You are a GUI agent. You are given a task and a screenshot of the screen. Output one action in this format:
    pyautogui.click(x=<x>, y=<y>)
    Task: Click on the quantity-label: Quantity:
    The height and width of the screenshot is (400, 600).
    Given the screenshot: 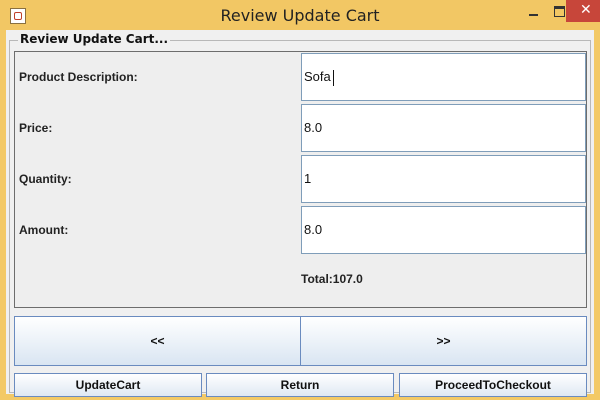 What is the action you would take?
    pyautogui.click(x=45, y=179)
    